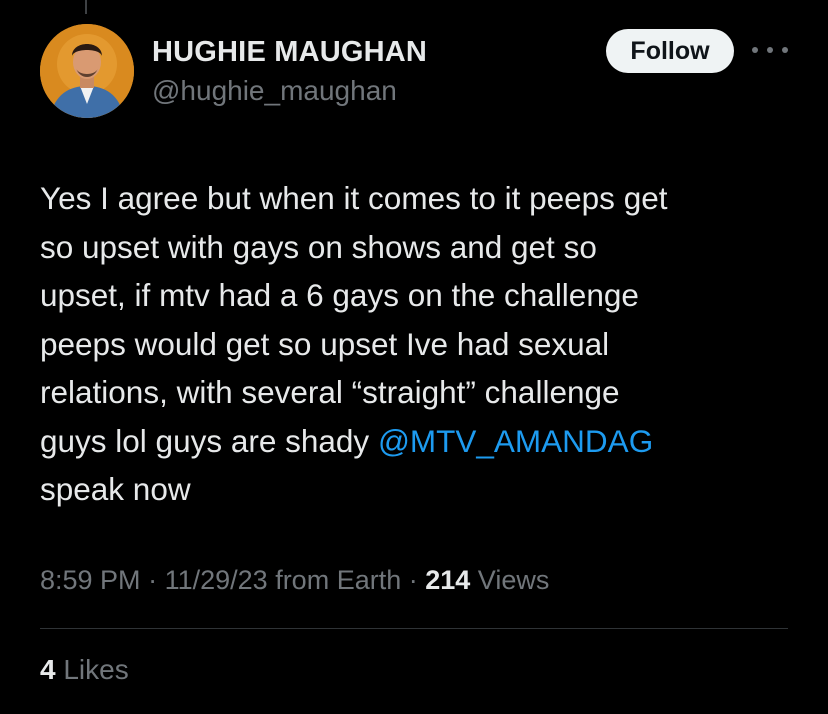 The width and height of the screenshot is (828, 714). I want to click on likes-count: 4, so click(48, 669).